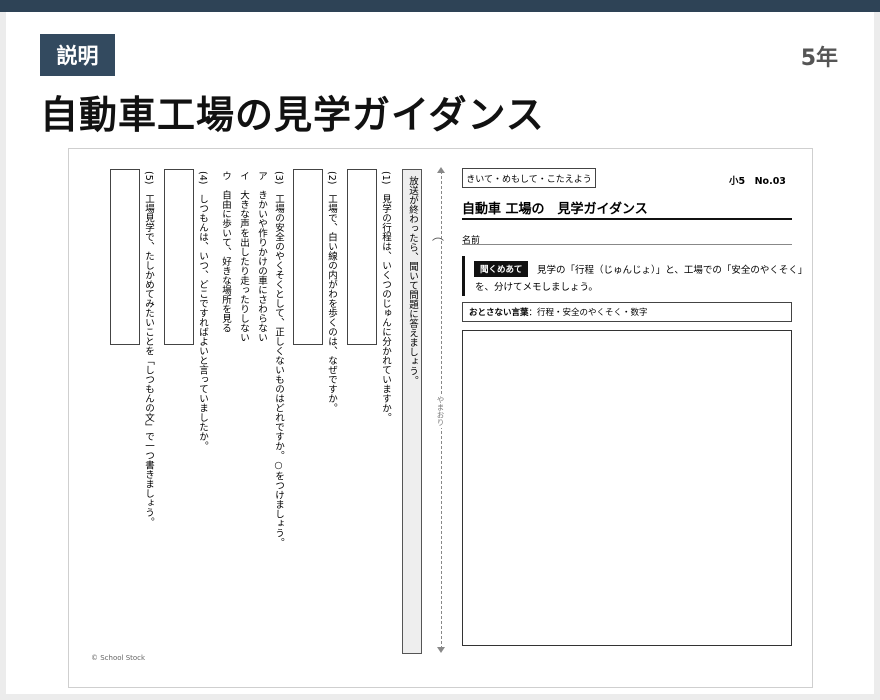  I want to click on worksheet-tag: きいて・めもして・こたえよう, so click(529, 178).